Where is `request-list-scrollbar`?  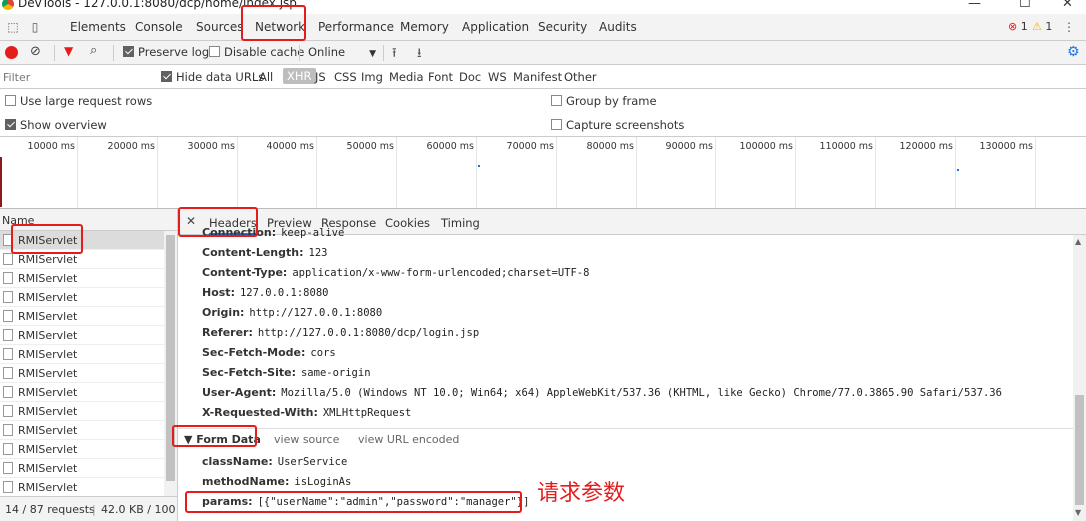 request-list-scrollbar is located at coordinates (170, 363).